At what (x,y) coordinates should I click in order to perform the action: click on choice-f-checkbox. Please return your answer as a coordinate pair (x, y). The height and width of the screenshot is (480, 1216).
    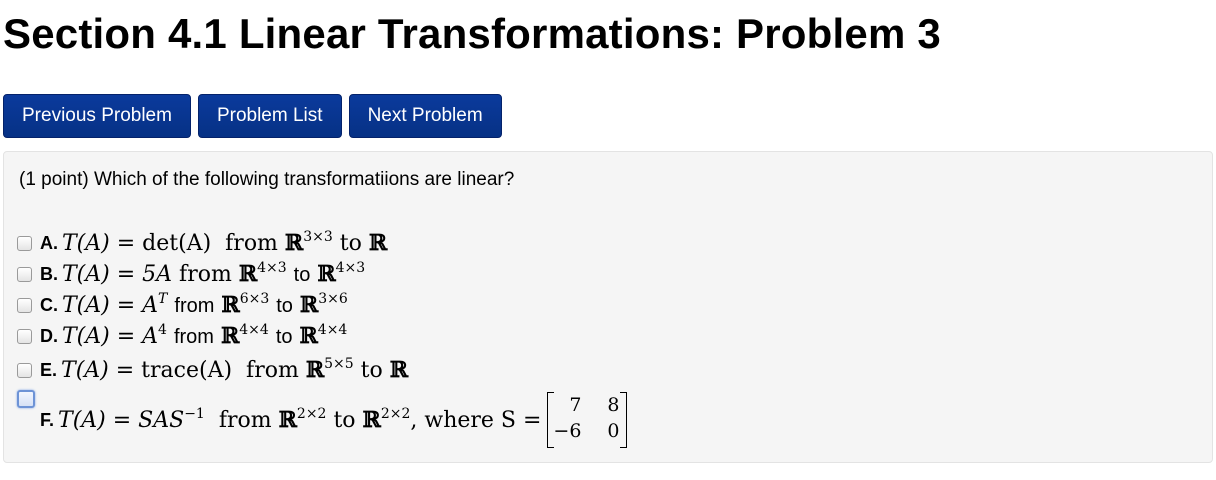
    Looking at the image, I should click on (26, 399).